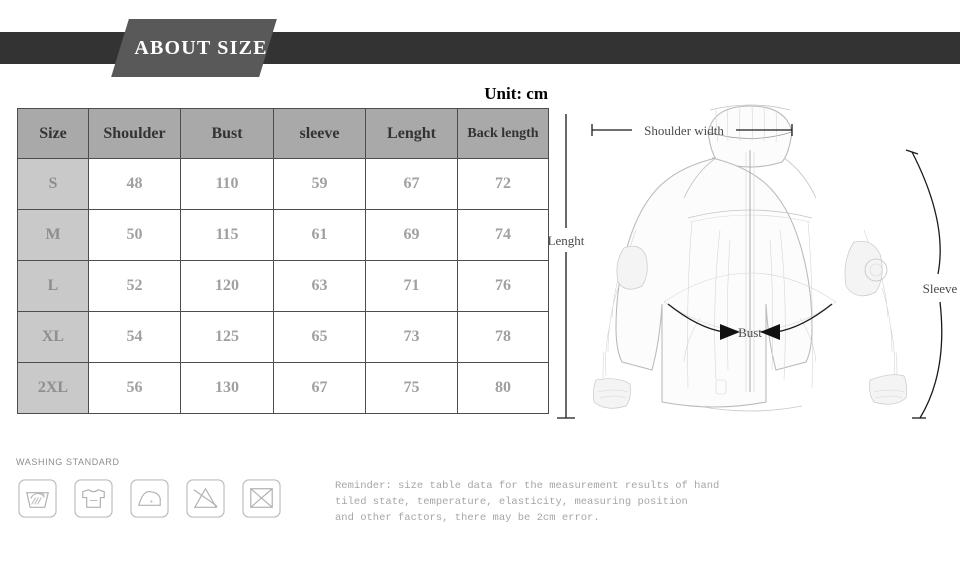 The width and height of the screenshot is (960, 578). I want to click on dry-flat-icon, so click(93, 498).